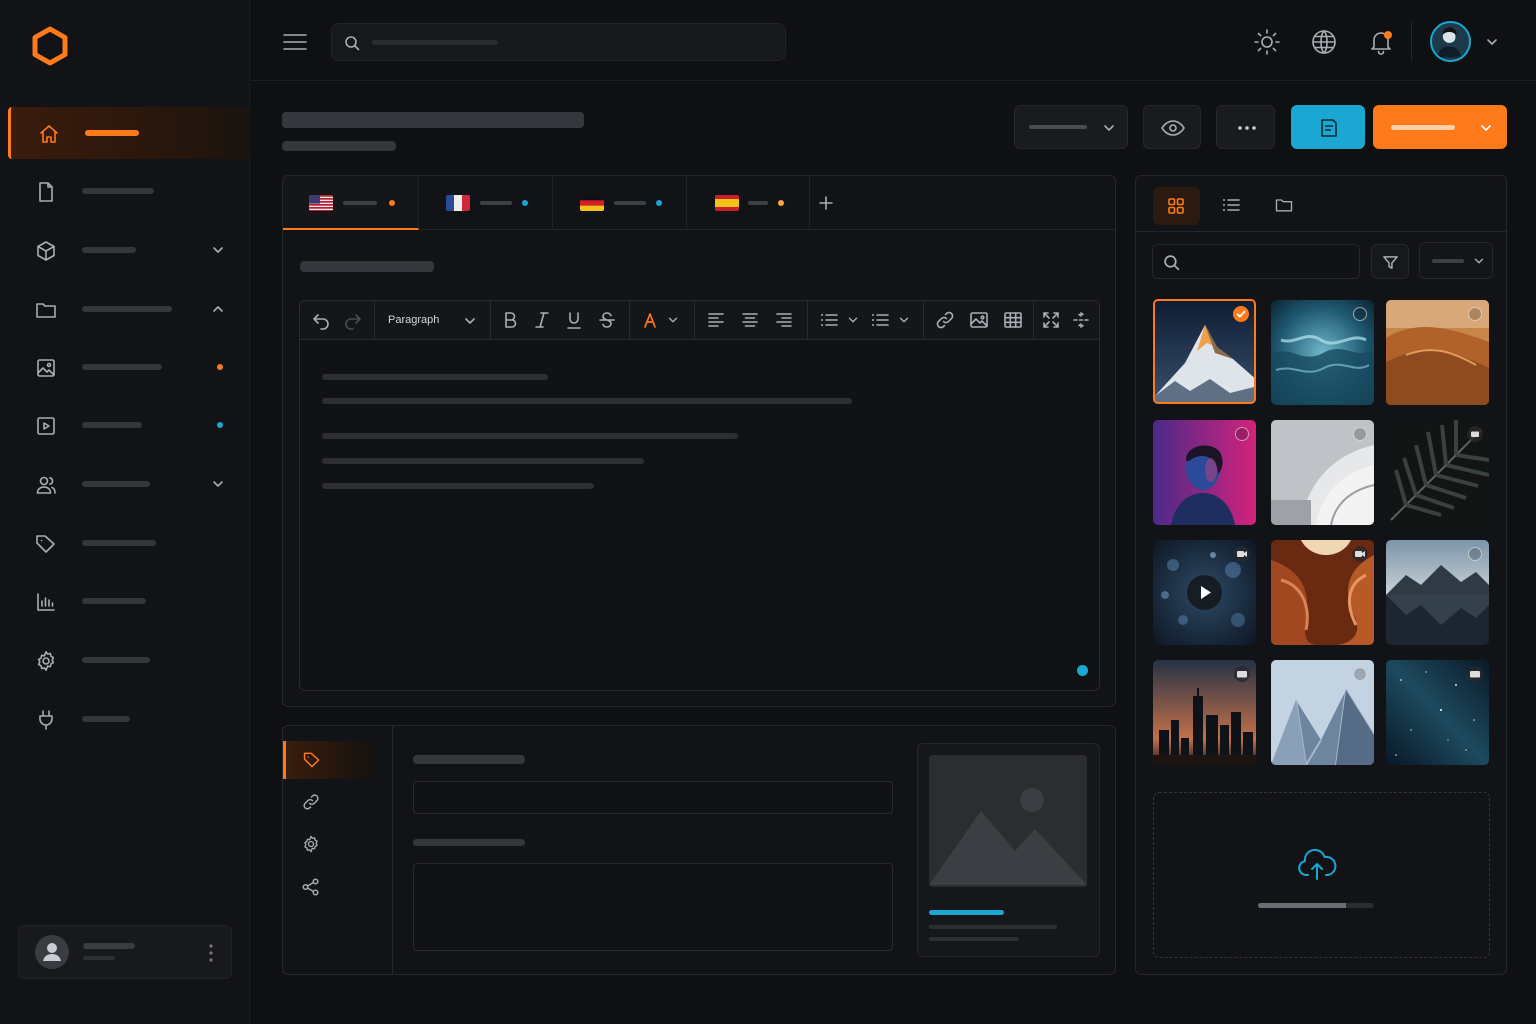 The height and width of the screenshot is (1024, 1536). What do you see at coordinates (46, 602) in the screenshot?
I see `bar-chart-icon` at bounding box center [46, 602].